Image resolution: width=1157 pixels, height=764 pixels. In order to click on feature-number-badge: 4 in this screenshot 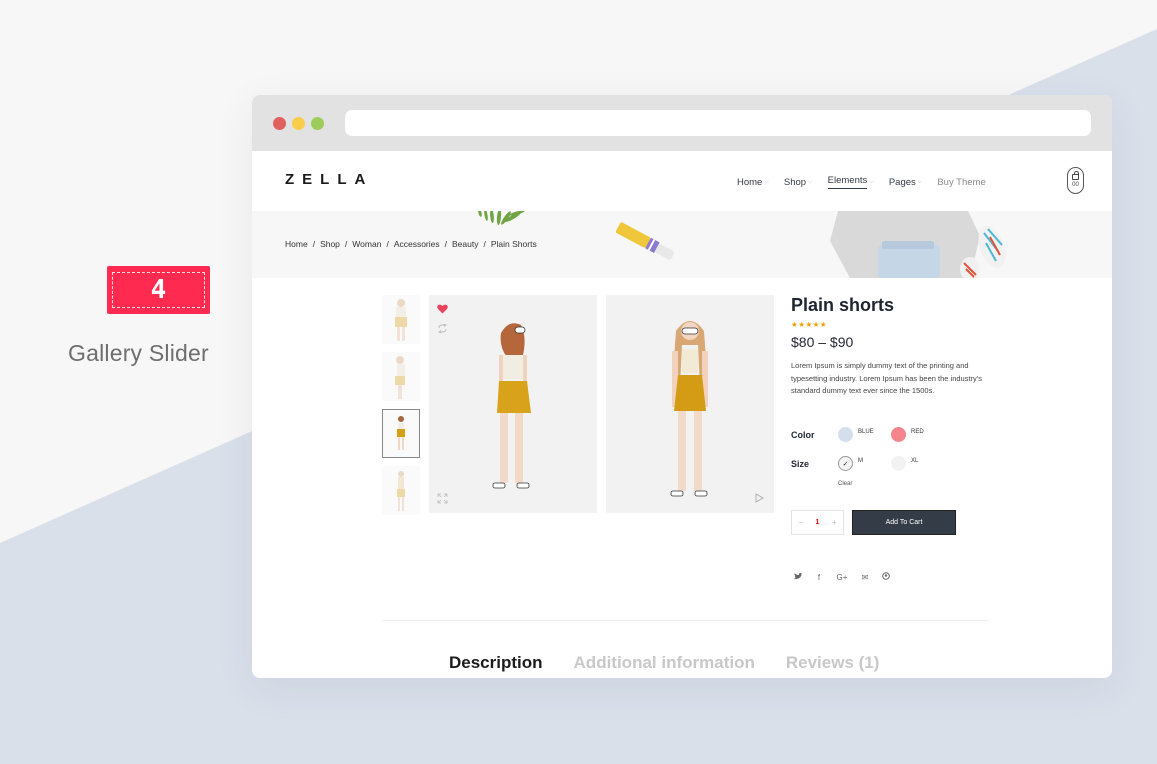, I will do `click(158, 290)`.